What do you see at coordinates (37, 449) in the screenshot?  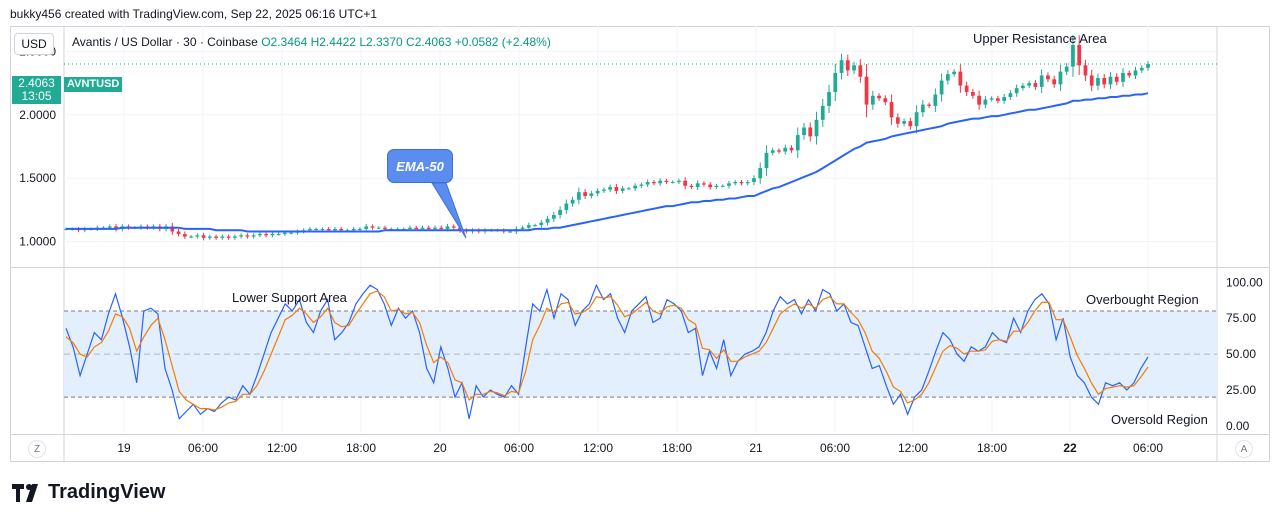 I see `corner-z-button: Z` at bounding box center [37, 449].